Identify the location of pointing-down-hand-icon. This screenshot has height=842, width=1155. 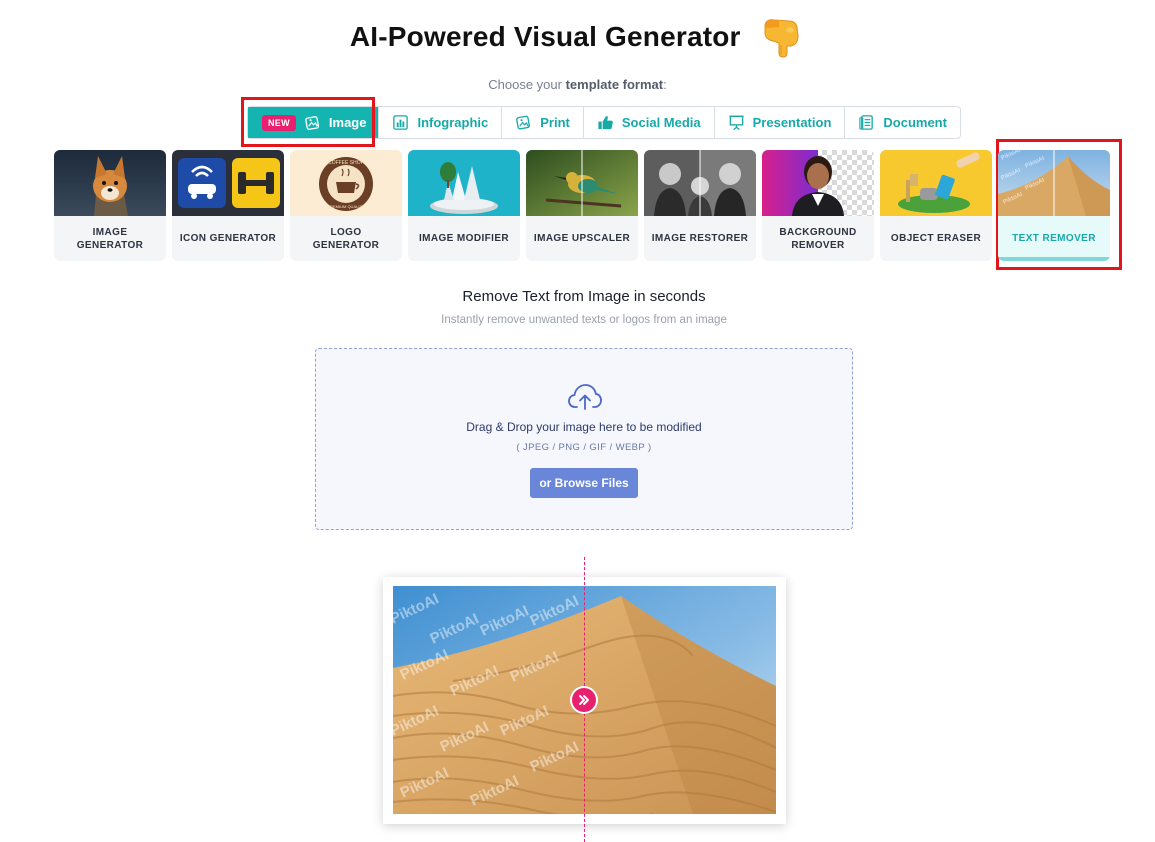
(781, 38).